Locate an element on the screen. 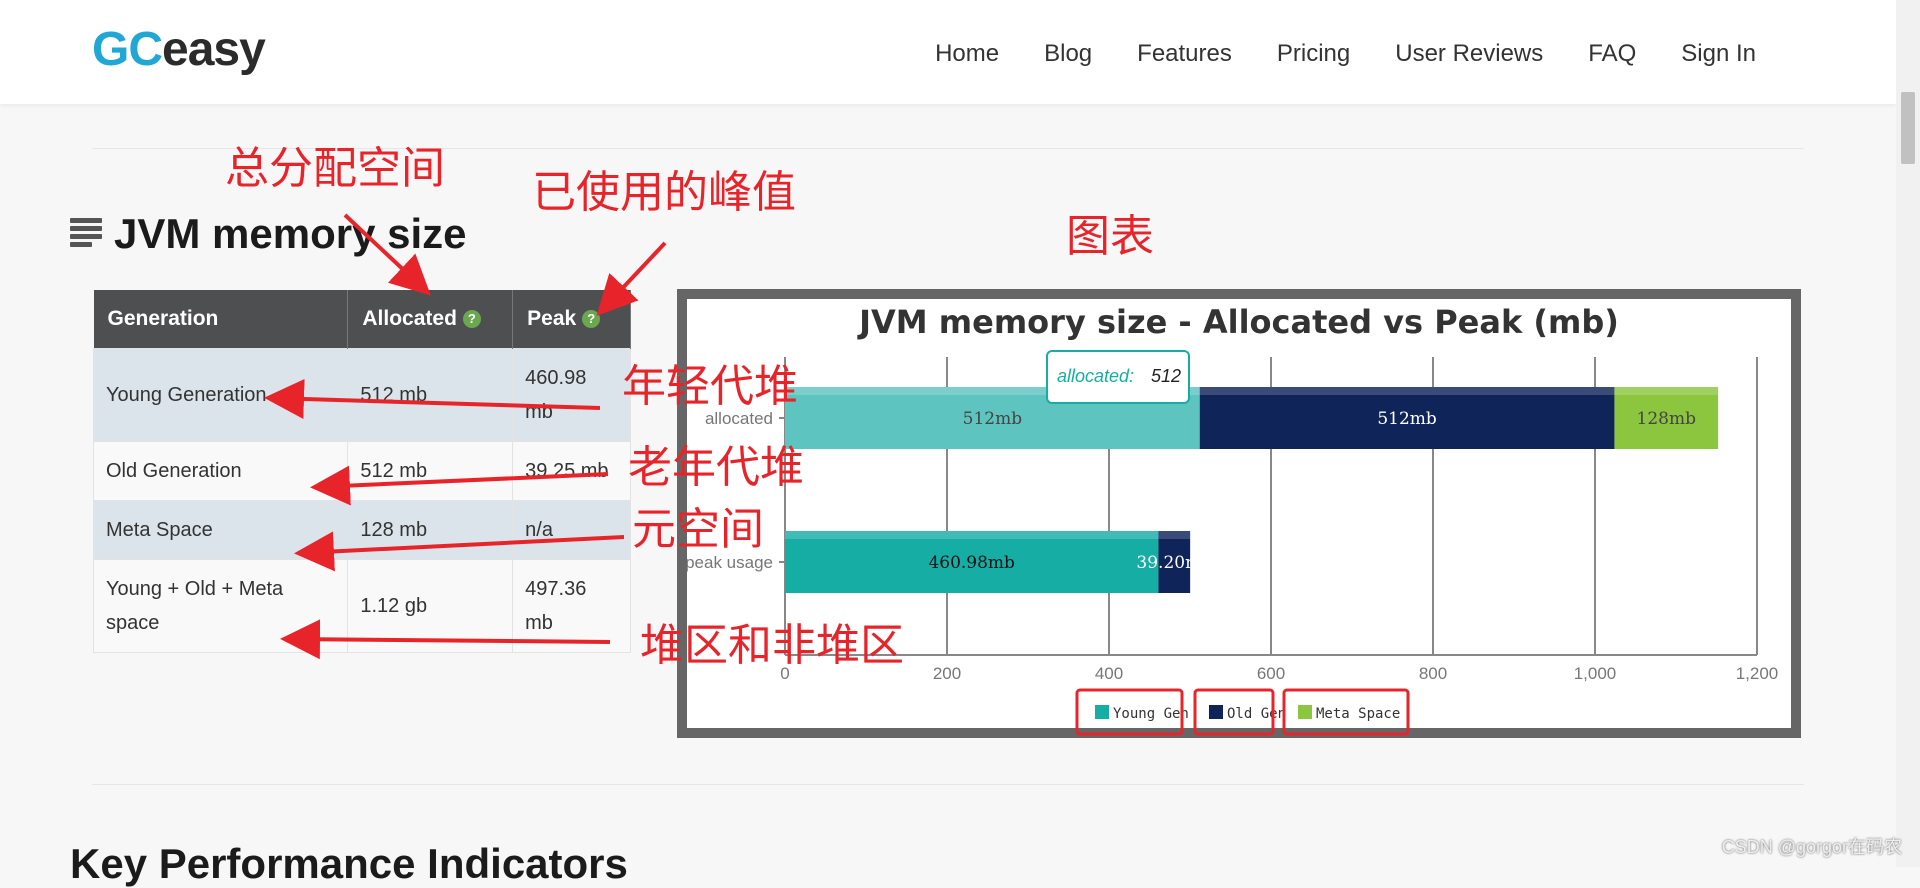 Image resolution: width=1920 pixels, height=888 pixels. col-peak: Peak? is located at coordinates (571, 319).